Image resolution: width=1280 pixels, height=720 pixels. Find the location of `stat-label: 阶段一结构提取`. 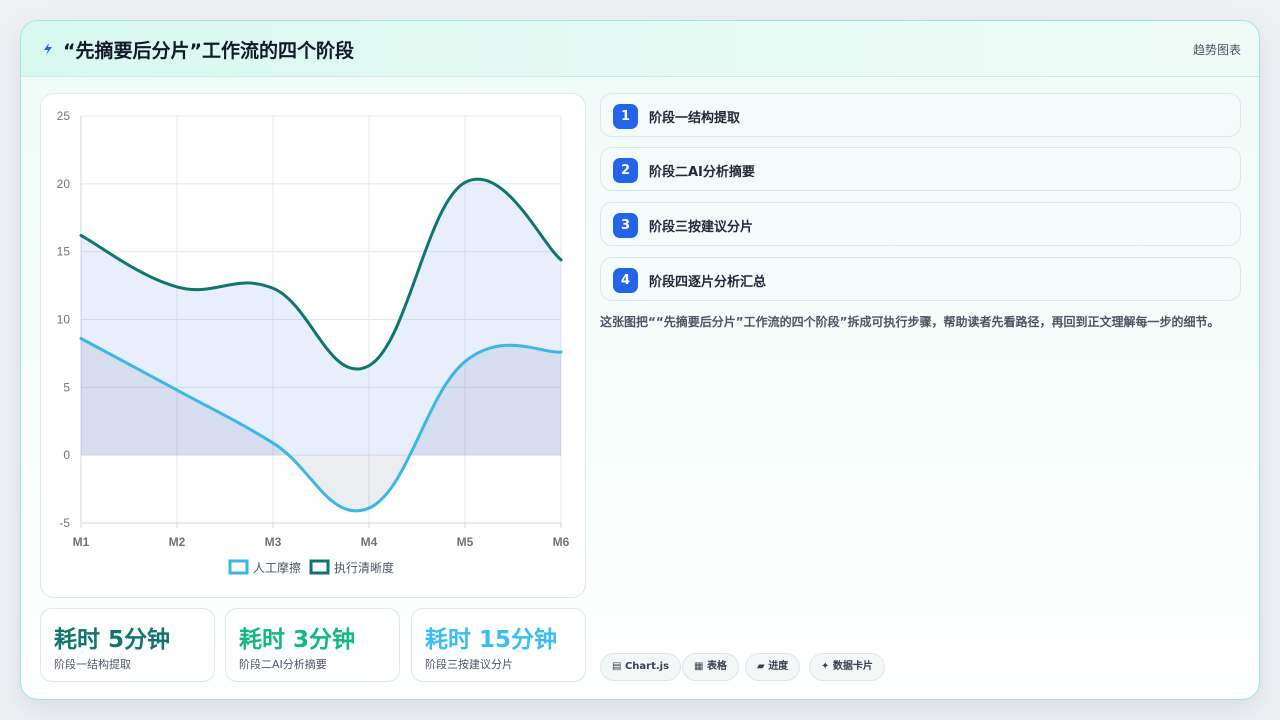

stat-label: 阶段一结构提取 is located at coordinates (92, 664).